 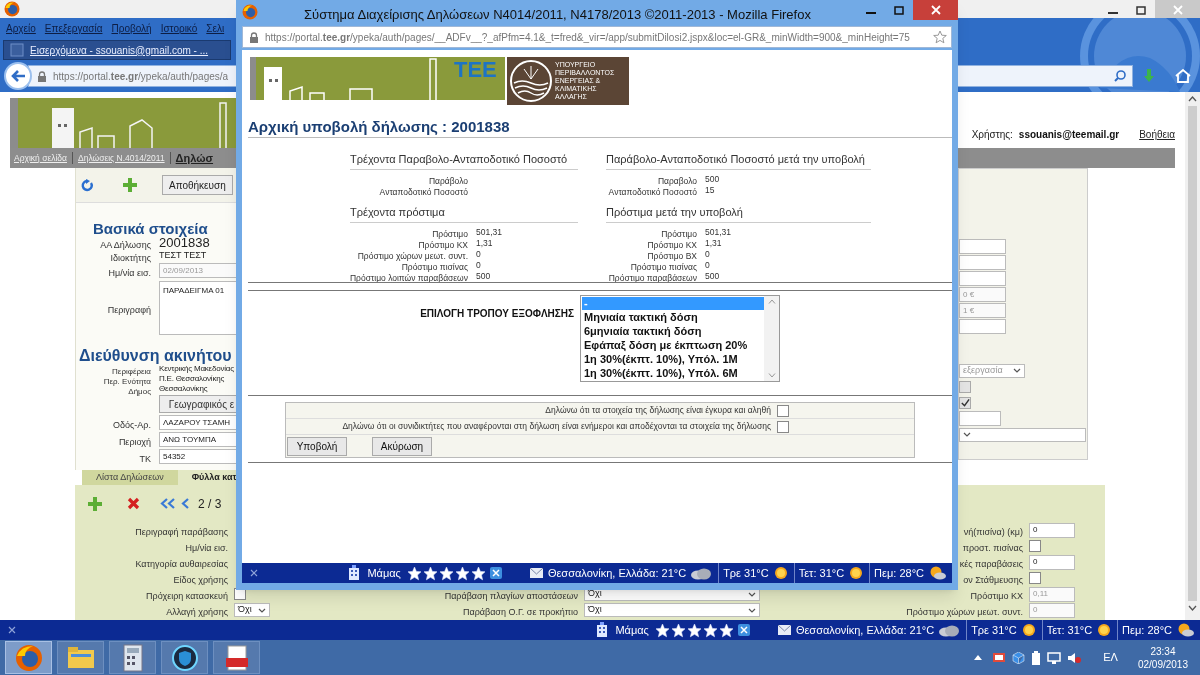 I want to click on refresh-icon, so click(x=87, y=185).